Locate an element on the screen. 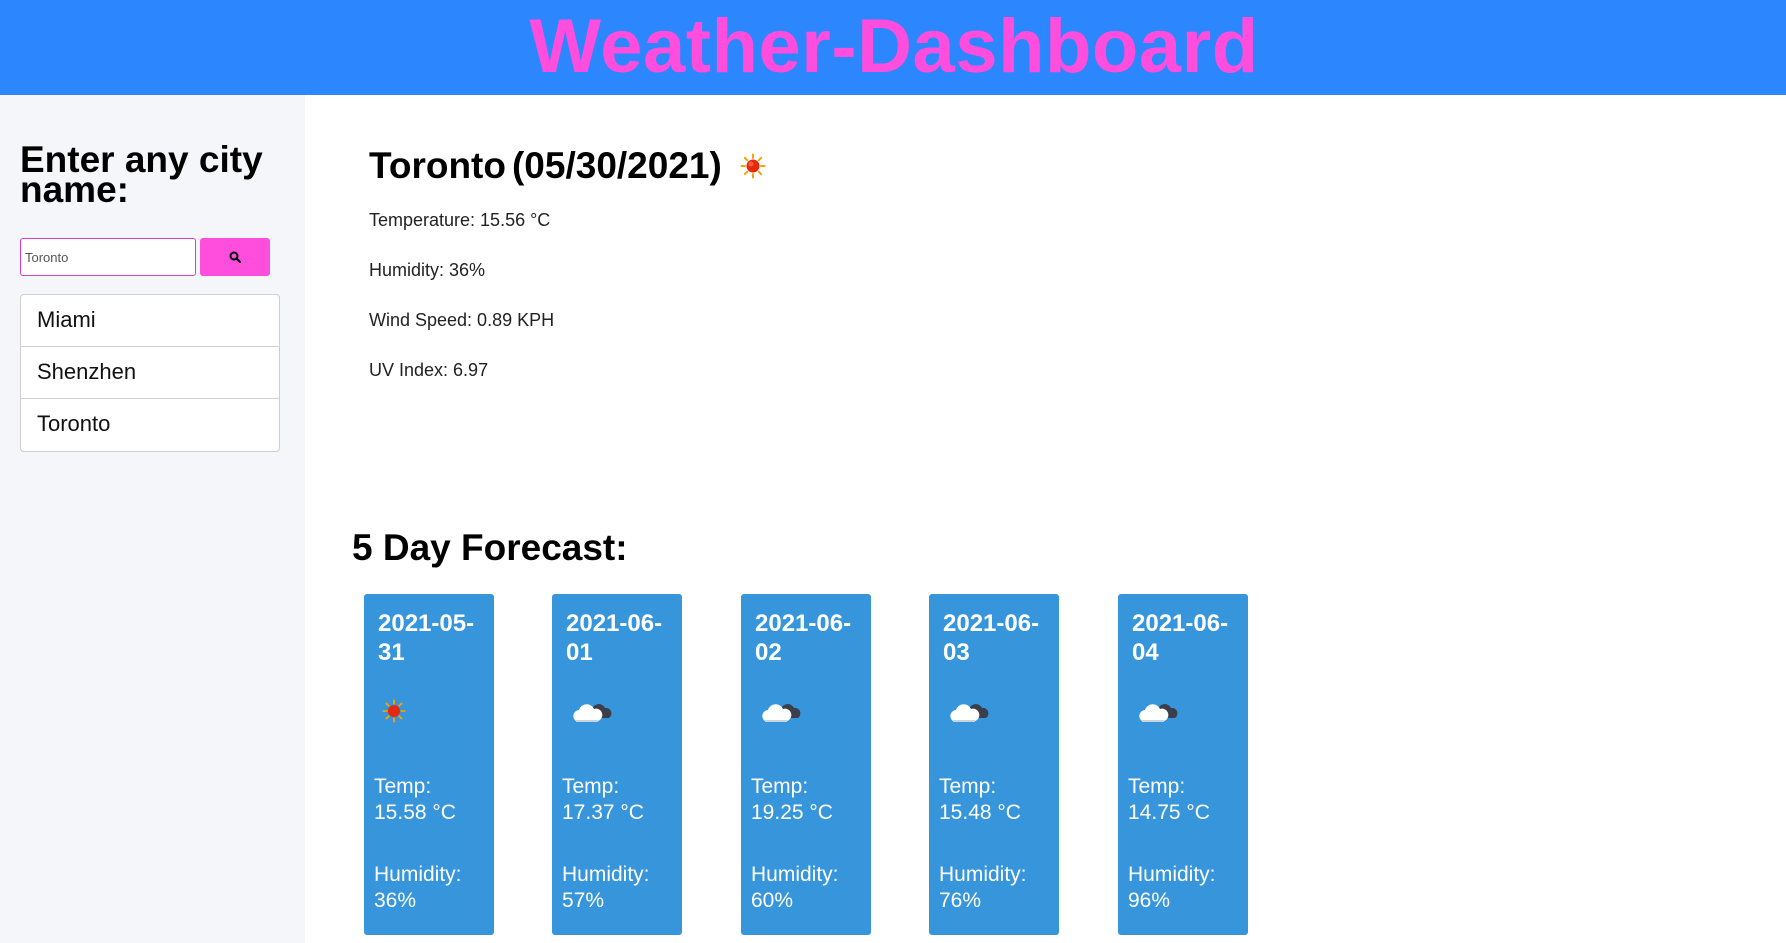 The height and width of the screenshot is (943, 1786). current-weather-title: Toronto (05/30/2021) is located at coordinates (567, 166).